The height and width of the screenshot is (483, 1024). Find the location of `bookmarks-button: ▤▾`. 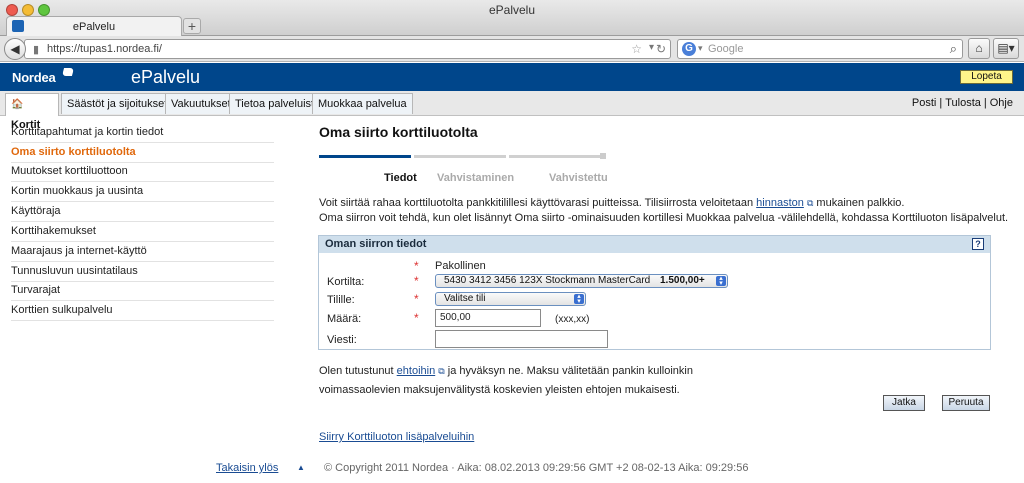

bookmarks-button: ▤▾ is located at coordinates (1006, 48).